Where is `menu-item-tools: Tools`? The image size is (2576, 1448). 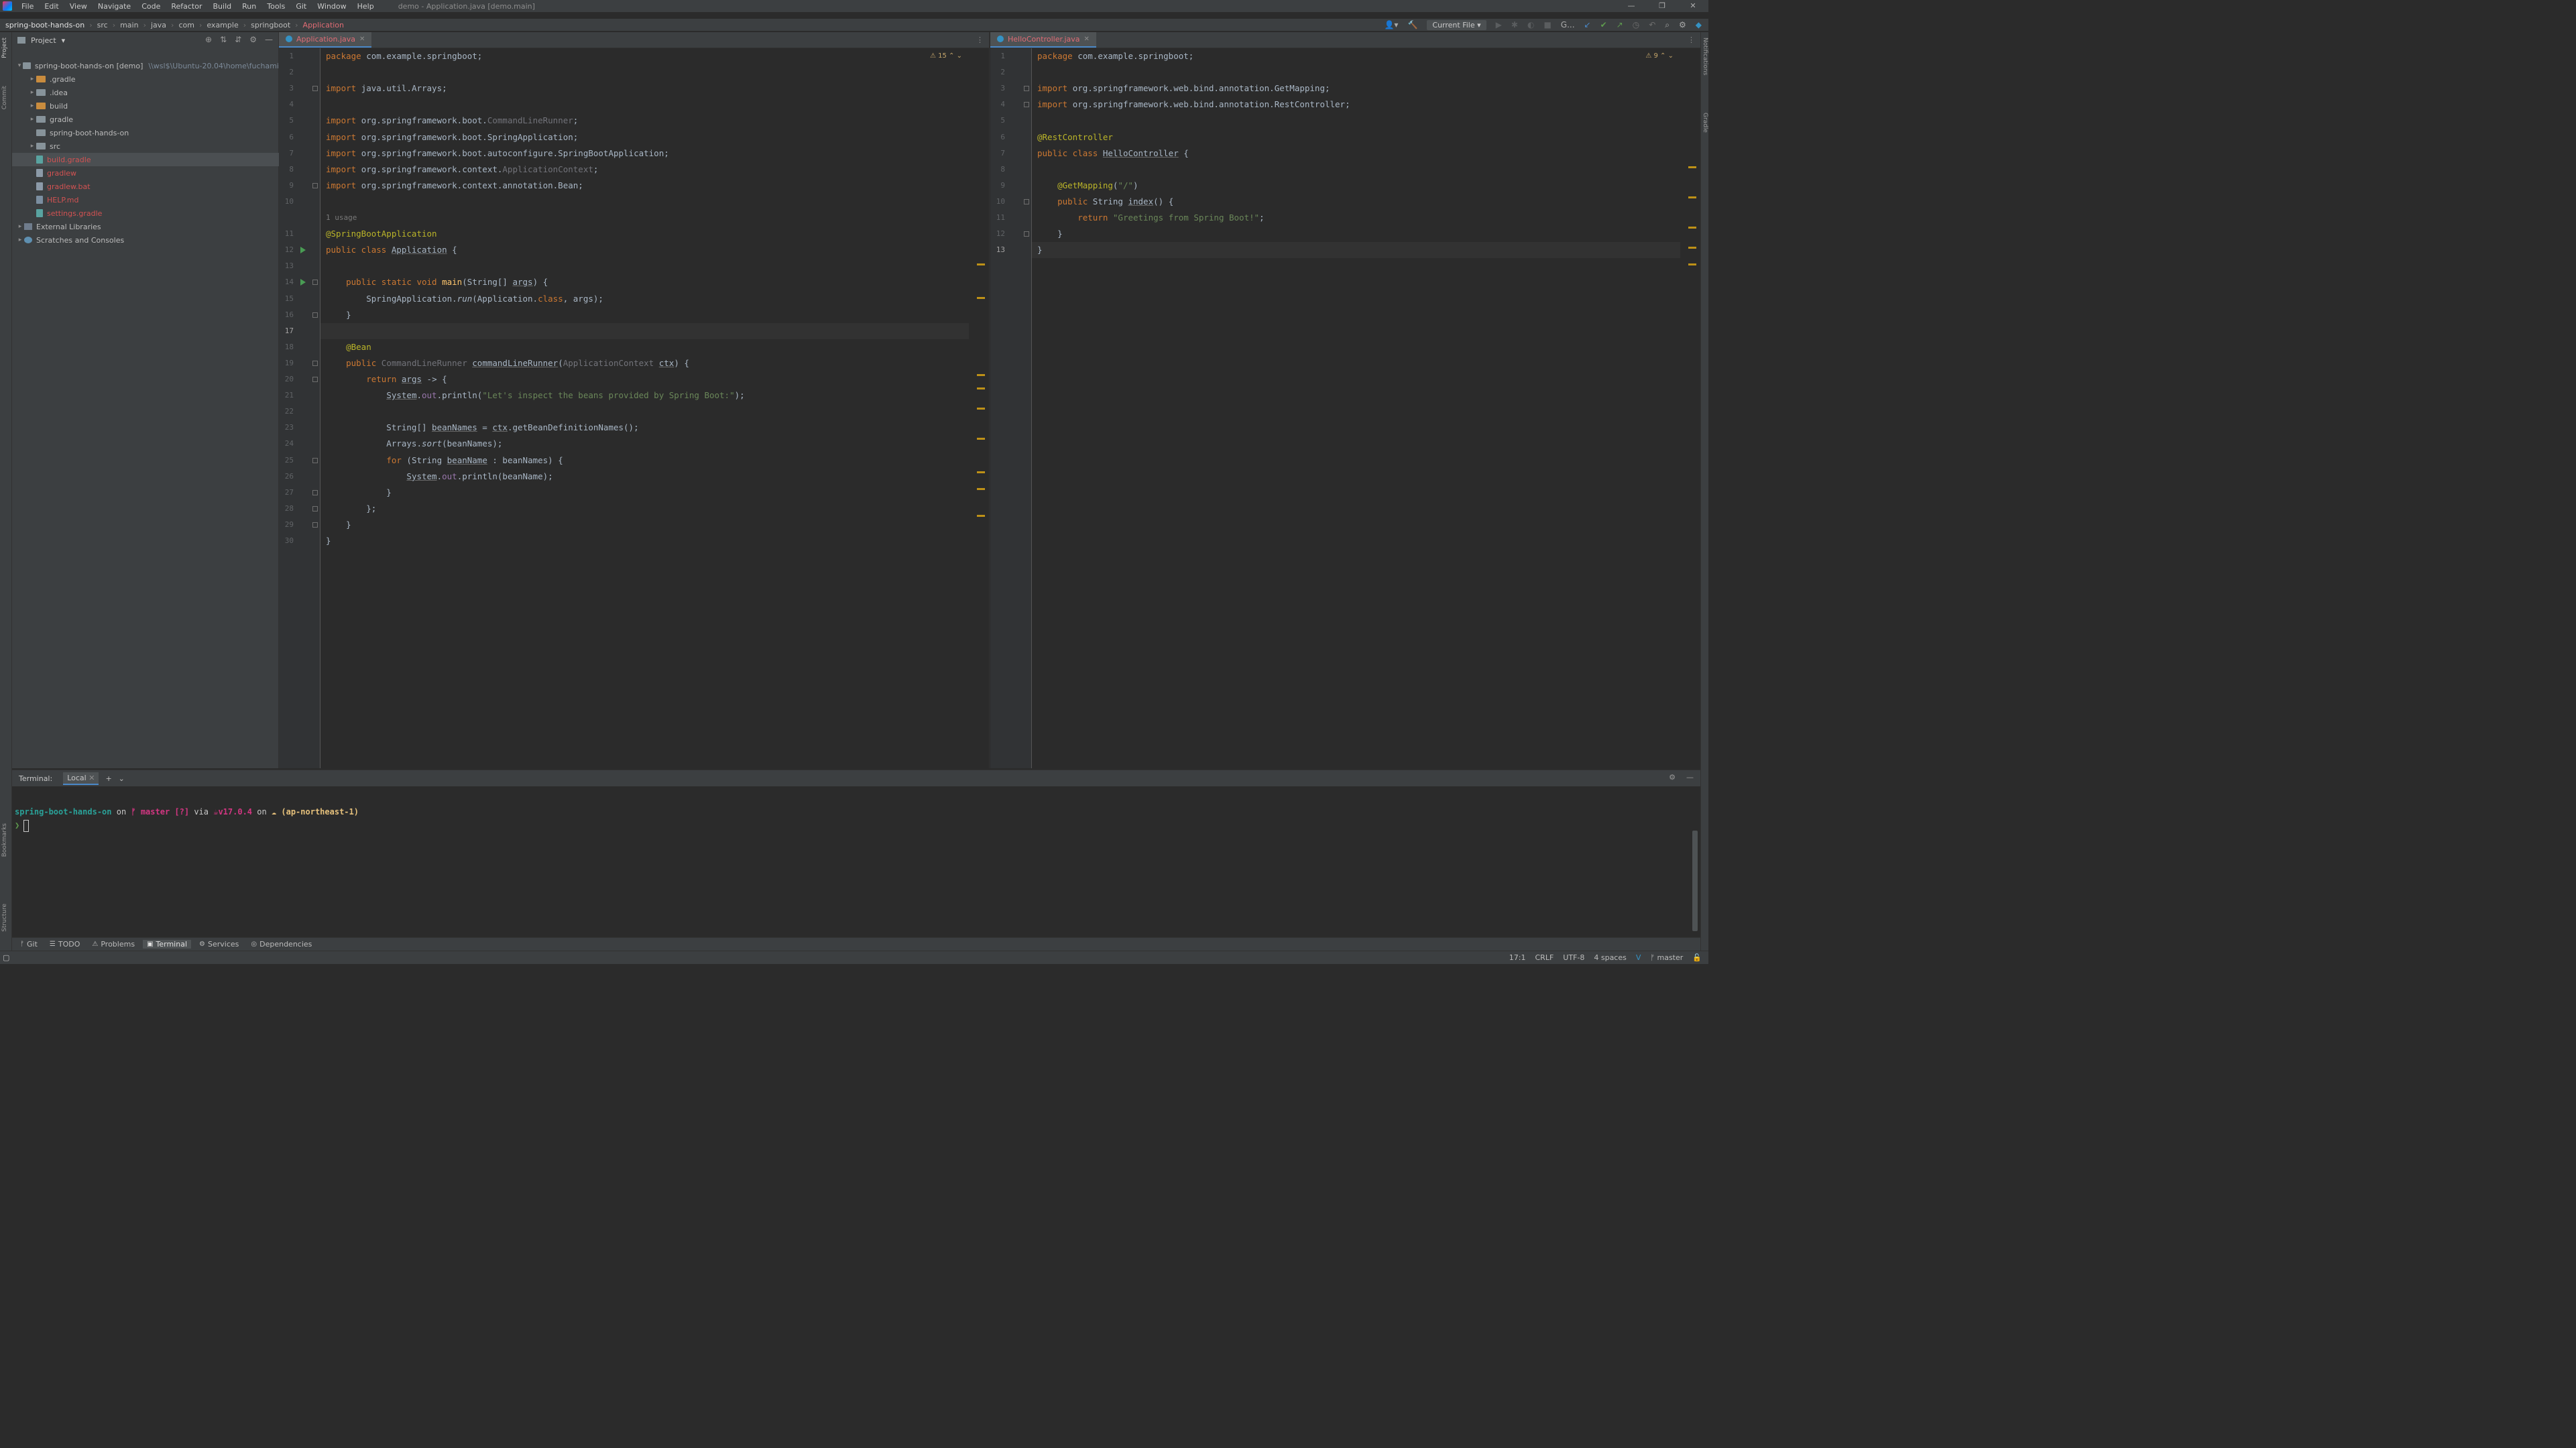
menu-item-tools: Tools is located at coordinates (275, 6).